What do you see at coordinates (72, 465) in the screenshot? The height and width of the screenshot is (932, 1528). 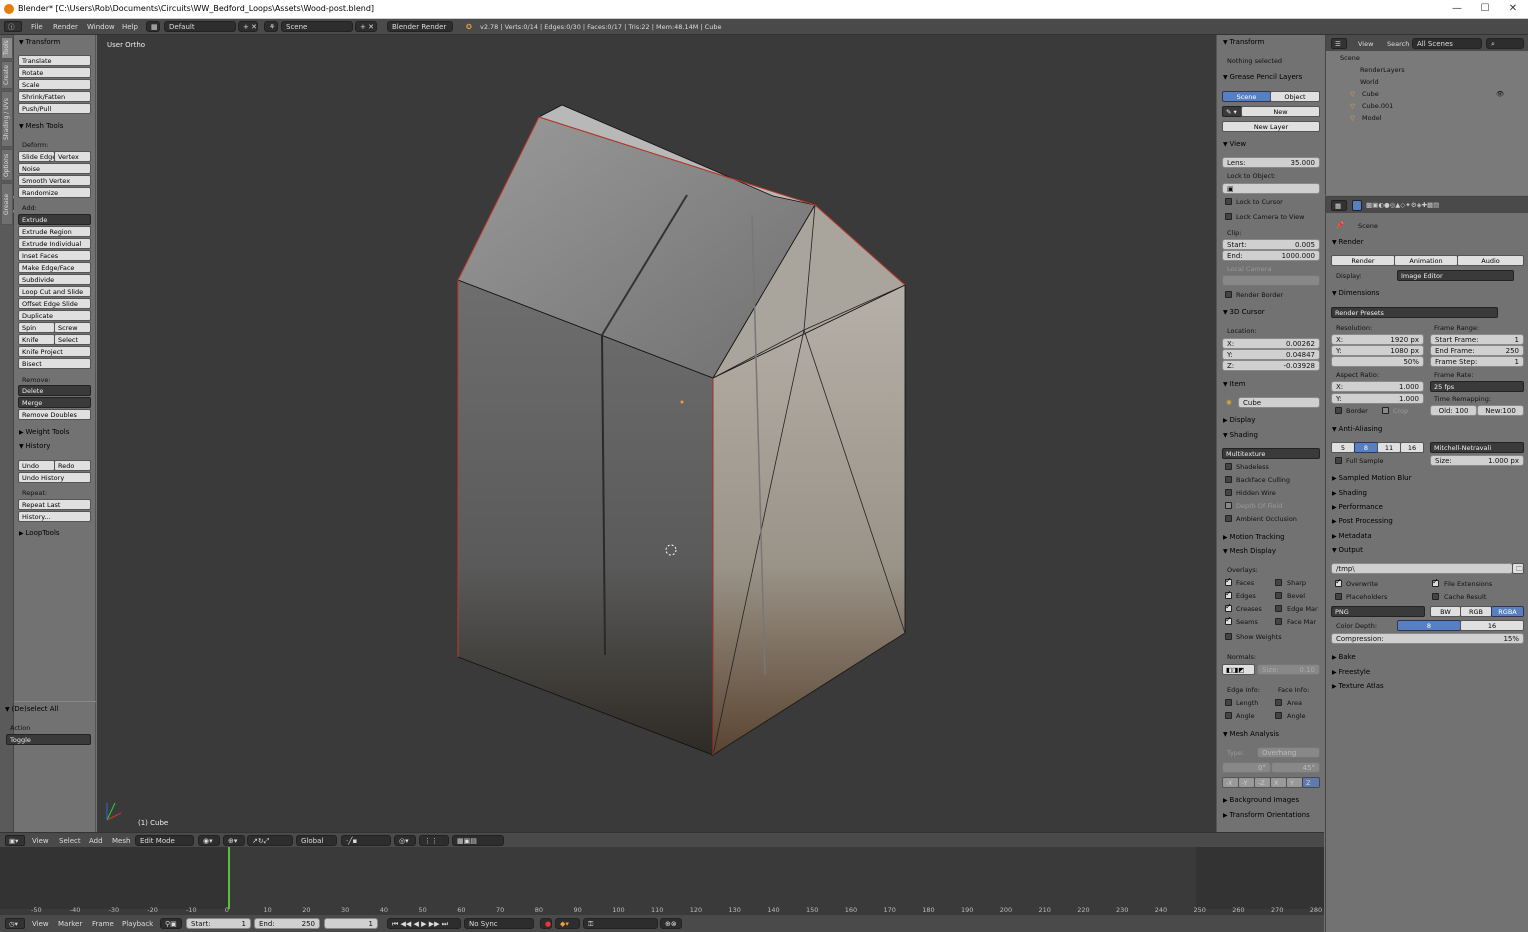 I see `redo-button: Redo` at bounding box center [72, 465].